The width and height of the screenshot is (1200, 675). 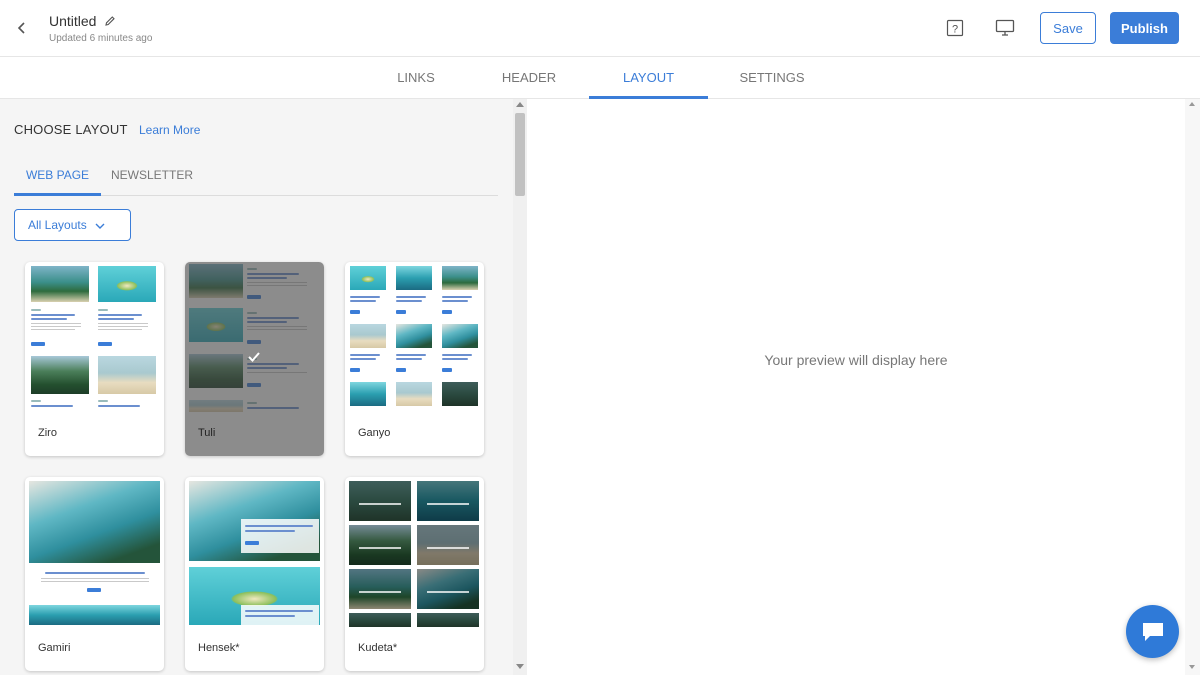 What do you see at coordinates (856, 360) in the screenshot?
I see `preview-placeholder: Your preview will display here` at bounding box center [856, 360].